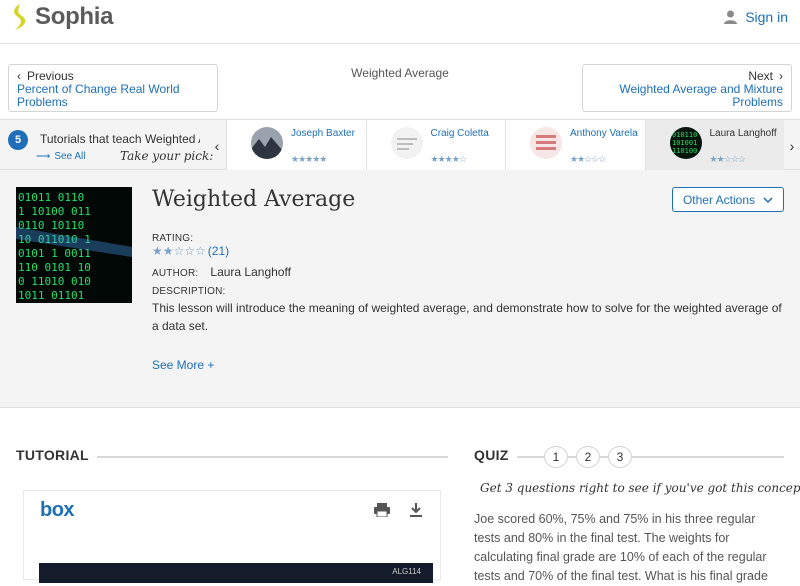 The width and height of the screenshot is (800, 586). What do you see at coordinates (54, 281) in the screenshot?
I see `svg-text: 0 11010 010` at bounding box center [54, 281].